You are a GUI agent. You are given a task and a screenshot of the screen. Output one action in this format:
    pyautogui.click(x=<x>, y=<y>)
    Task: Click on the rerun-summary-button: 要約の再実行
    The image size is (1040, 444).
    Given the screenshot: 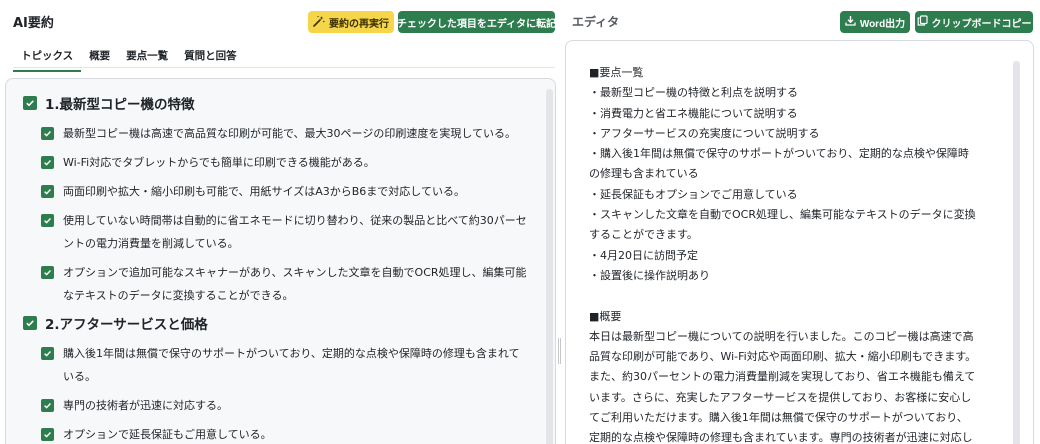 What is the action you would take?
    pyautogui.click(x=351, y=22)
    